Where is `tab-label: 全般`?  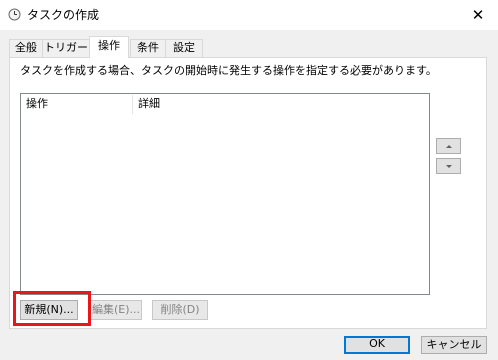
tab-label: 全般 is located at coordinates (26, 47).